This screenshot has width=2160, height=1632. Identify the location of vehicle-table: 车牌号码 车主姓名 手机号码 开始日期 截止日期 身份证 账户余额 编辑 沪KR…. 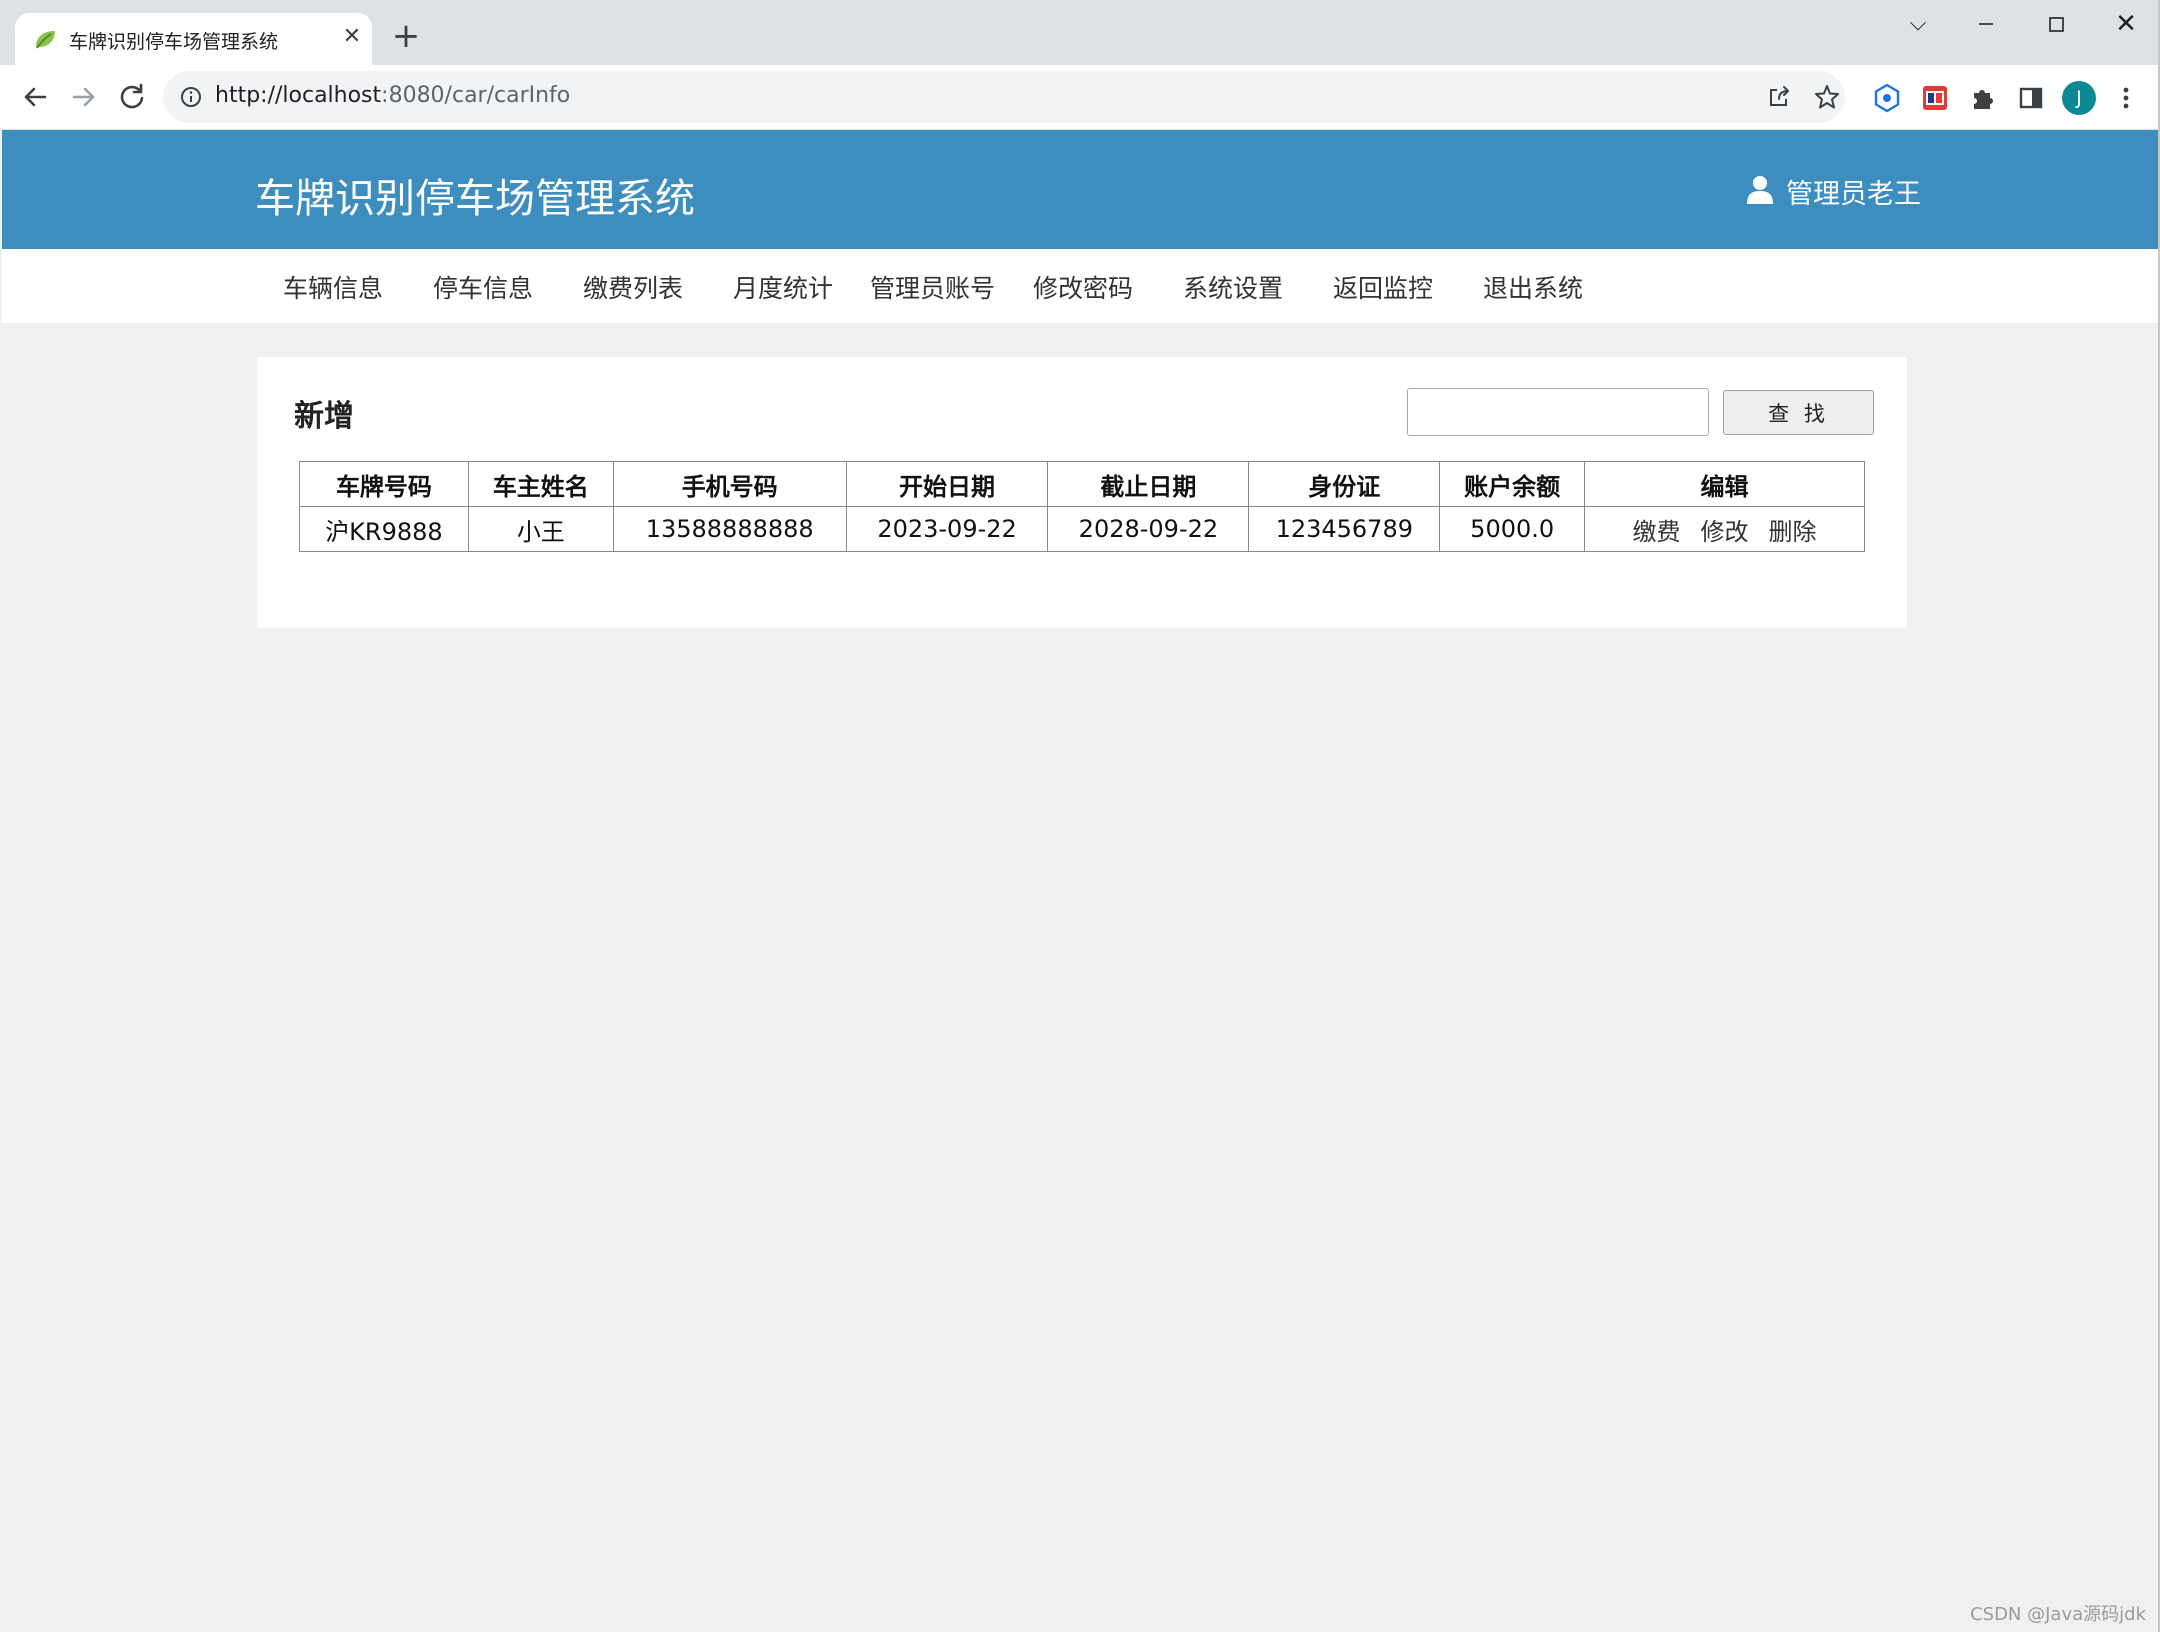
(1082, 506).